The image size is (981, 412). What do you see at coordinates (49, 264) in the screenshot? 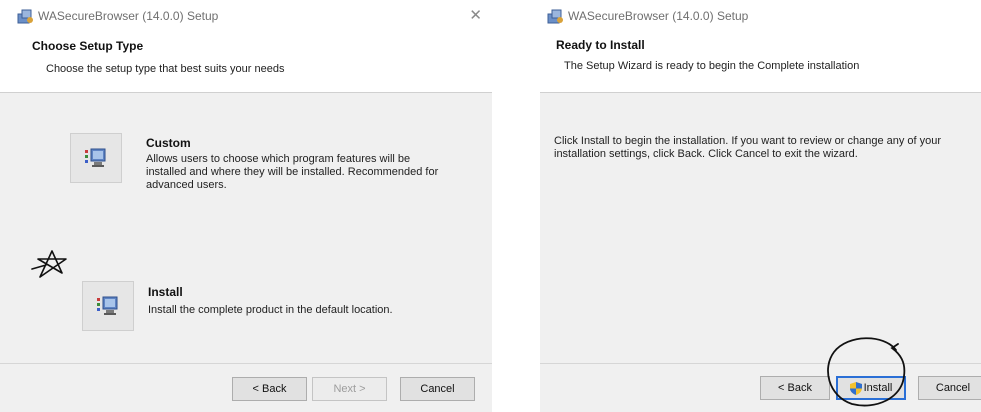
I see `hand-drawn-star-mark` at bounding box center [49, 264].